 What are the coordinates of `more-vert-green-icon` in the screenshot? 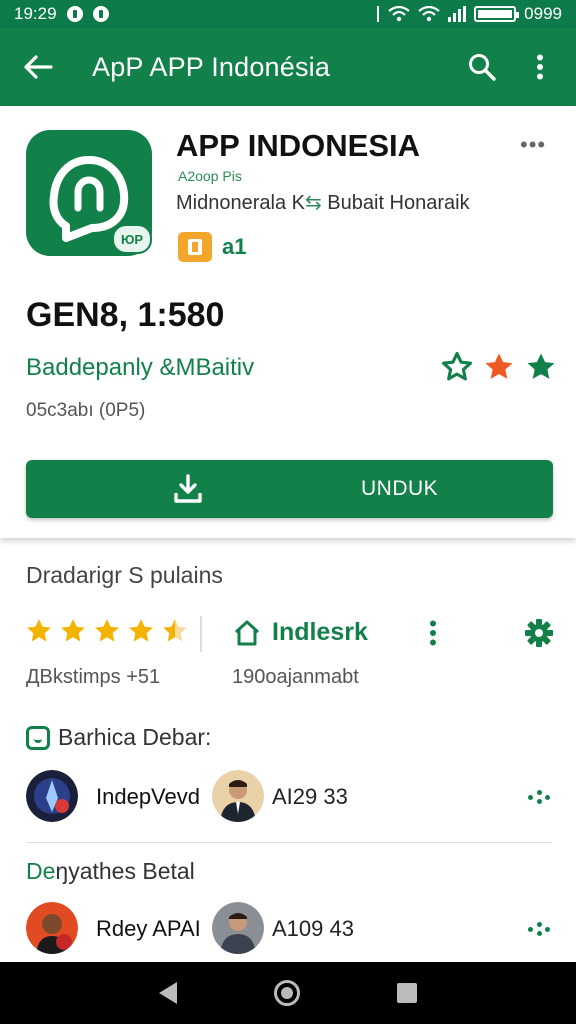 It's located at (433, 633).